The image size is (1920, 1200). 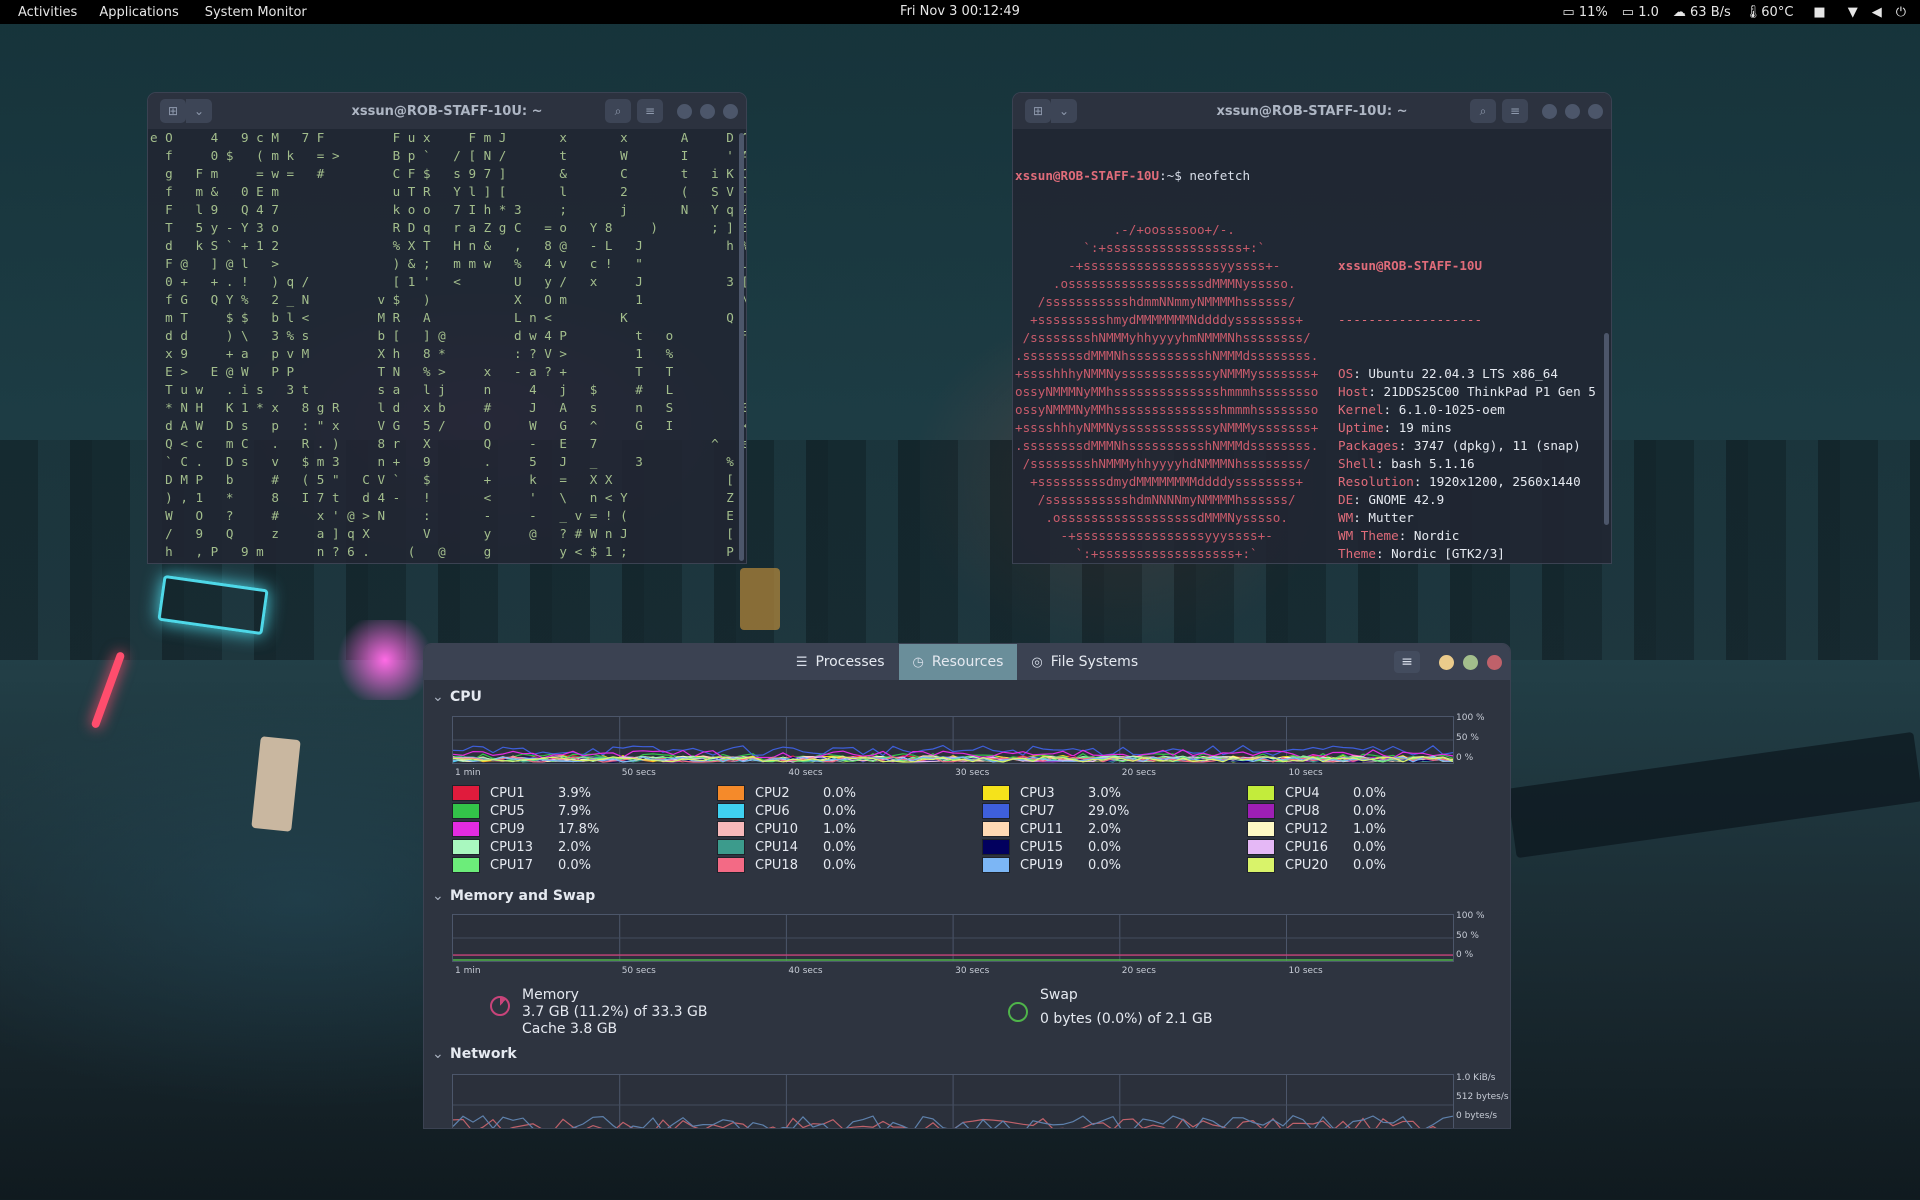 What do you see at coordinates (786, 847) in the screenshot?
I see `cpu-legend-item: CPU14 0.0%` at bounding box center [786, 847].